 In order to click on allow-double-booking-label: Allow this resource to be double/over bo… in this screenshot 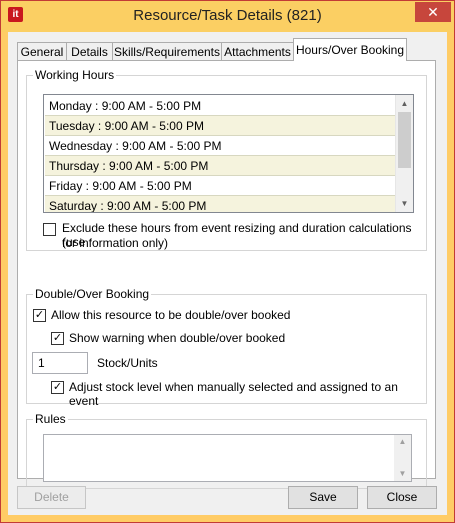, I will do `click(171, 315)`.